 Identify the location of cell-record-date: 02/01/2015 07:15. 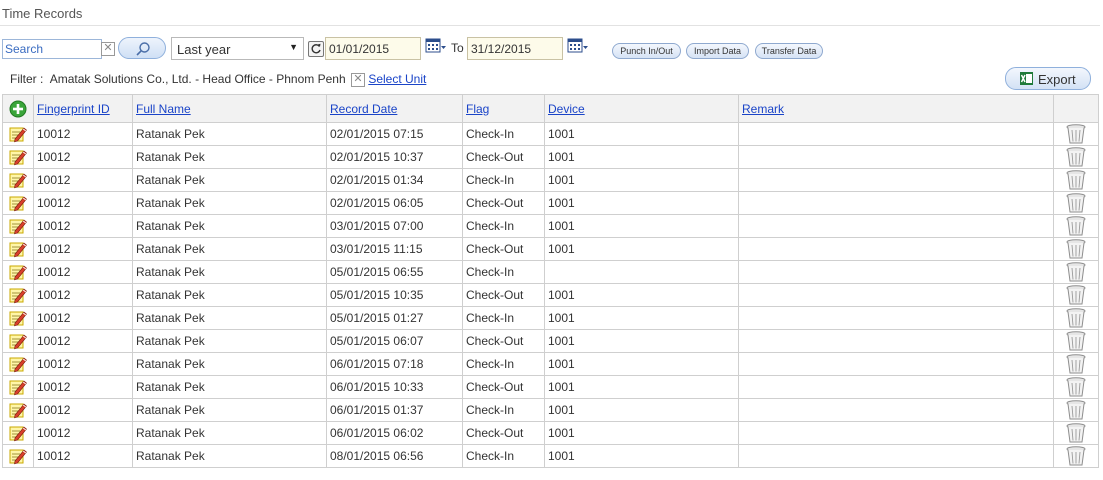
(394, 134).